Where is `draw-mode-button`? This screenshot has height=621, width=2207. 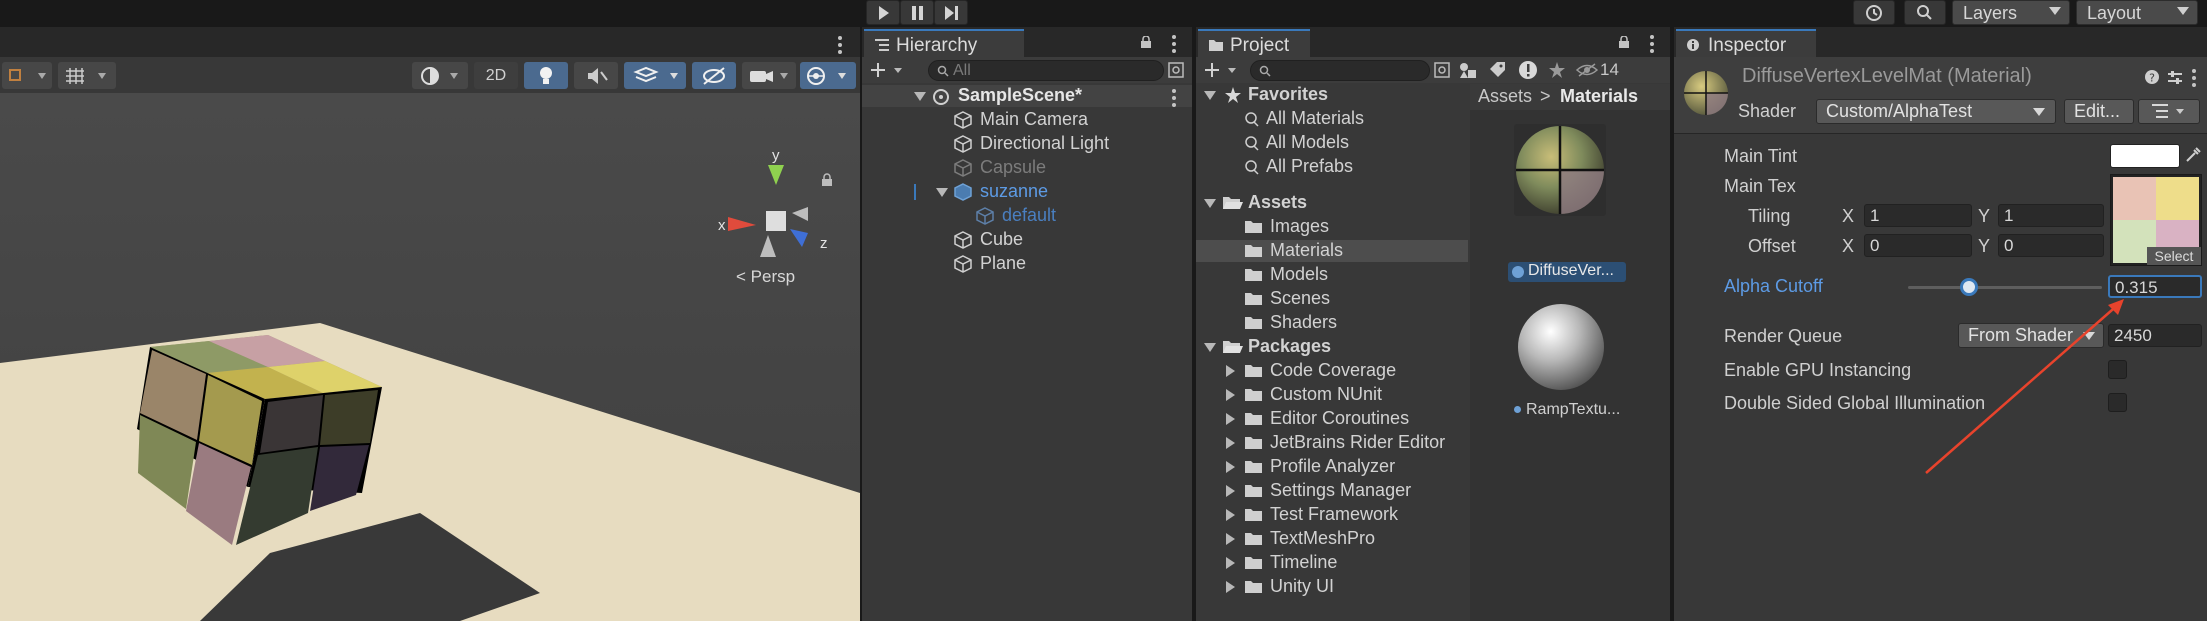 draw-mode-button is located at coordinates (440, 75).